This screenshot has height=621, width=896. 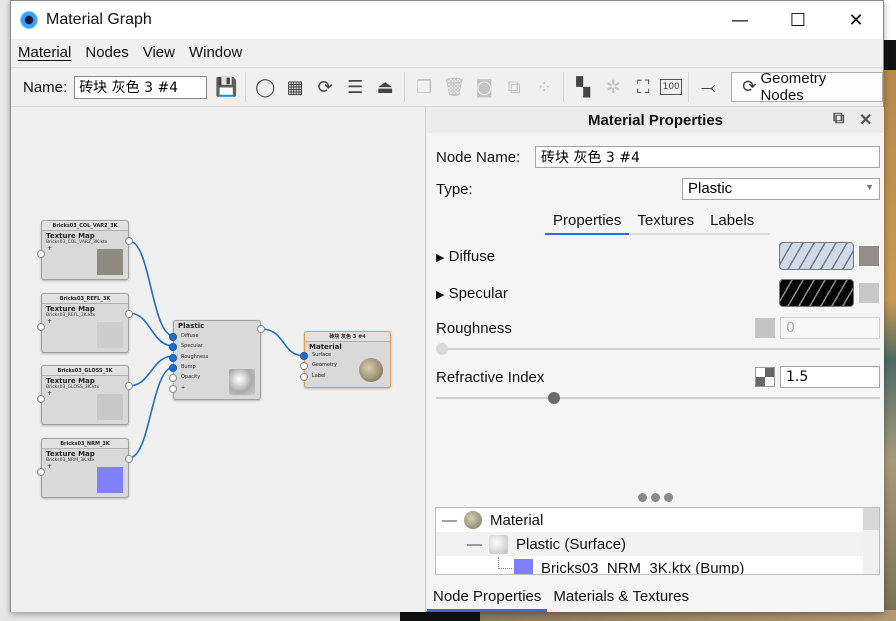 What do you see at coordinates (355, 87) in the screenshot?
I see `sliders-icon: ☰` at bounding box center [355, 87].